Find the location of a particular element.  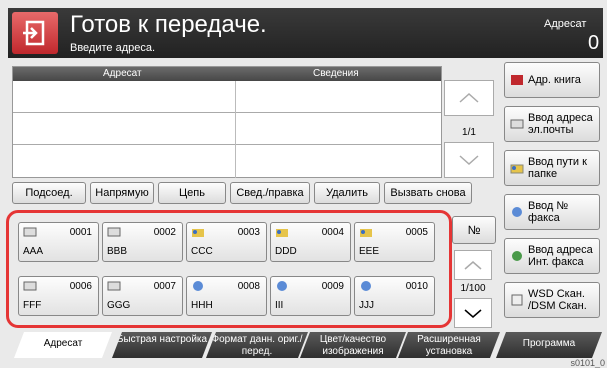

tab-destination: Адресат is located at coordinates (63, 345).